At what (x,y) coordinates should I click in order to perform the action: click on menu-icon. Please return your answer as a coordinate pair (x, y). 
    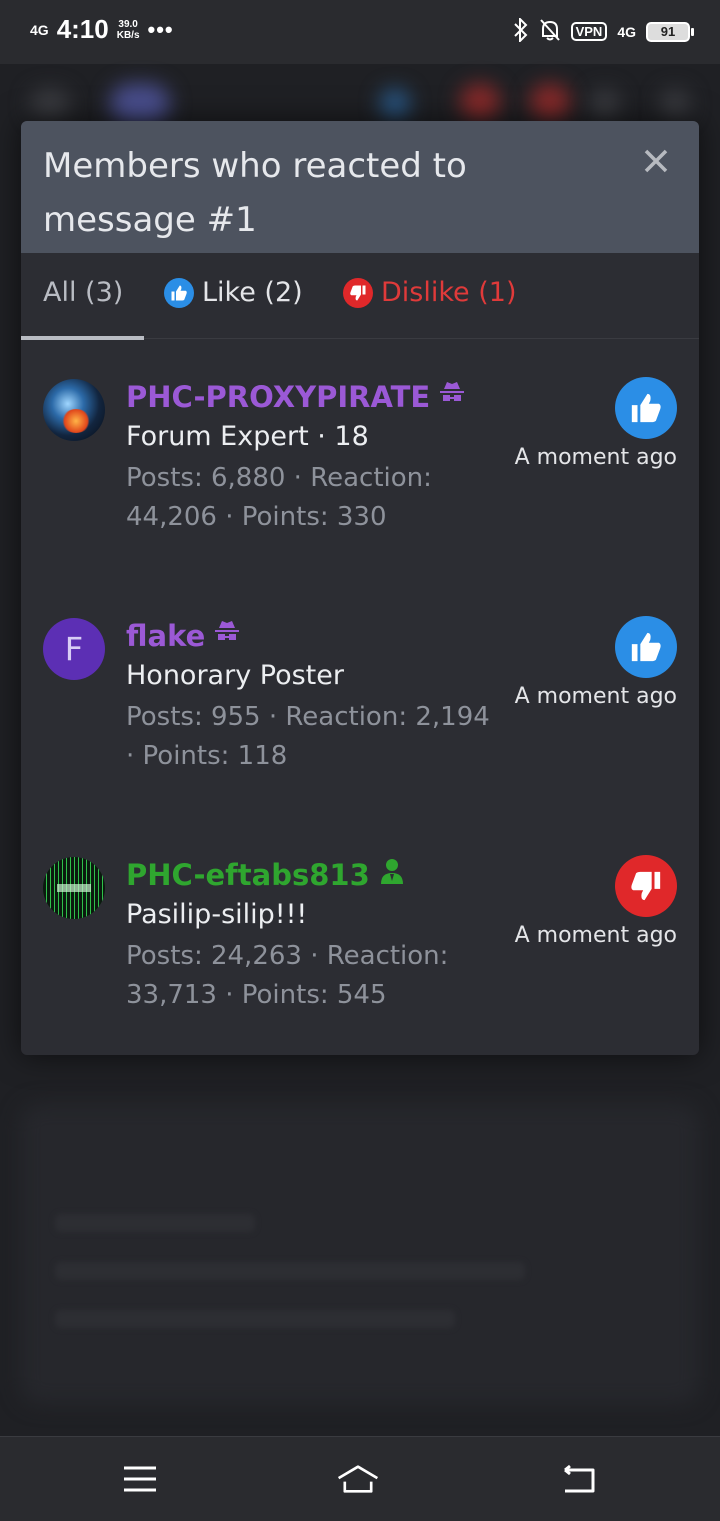
    Looking at the image, I should click on (140, 1479).